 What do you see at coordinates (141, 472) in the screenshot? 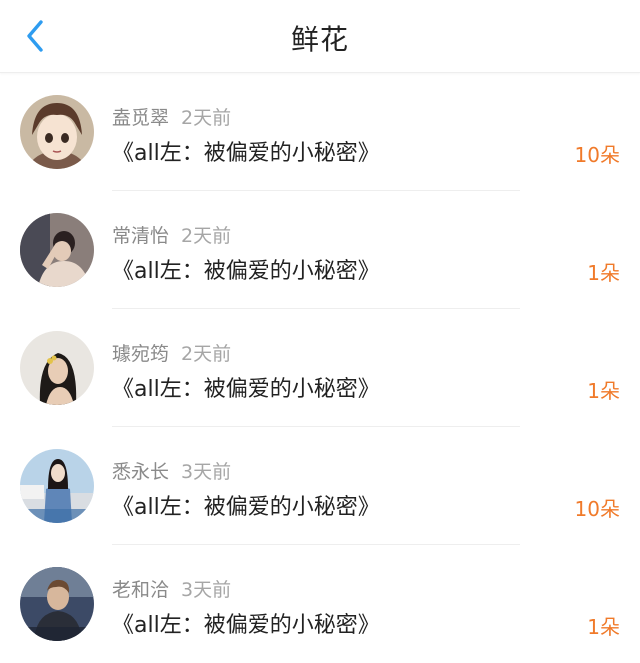
I see `user-name: 悉永长` at bounding box center [141, 472].